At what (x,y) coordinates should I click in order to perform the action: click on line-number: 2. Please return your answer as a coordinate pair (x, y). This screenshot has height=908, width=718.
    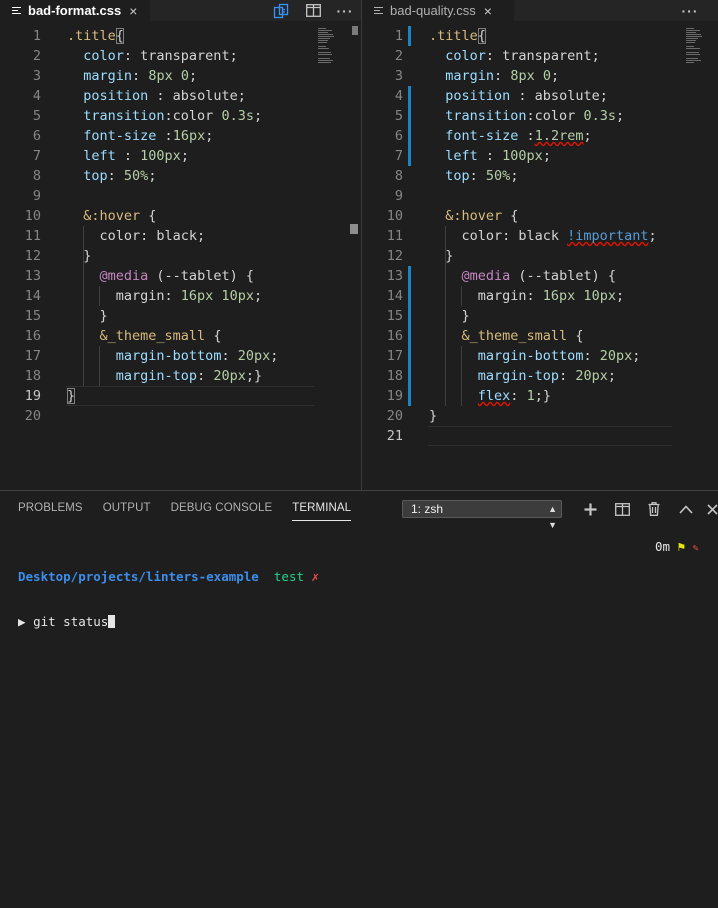
    Looking at the image, I should click on (382, 56).